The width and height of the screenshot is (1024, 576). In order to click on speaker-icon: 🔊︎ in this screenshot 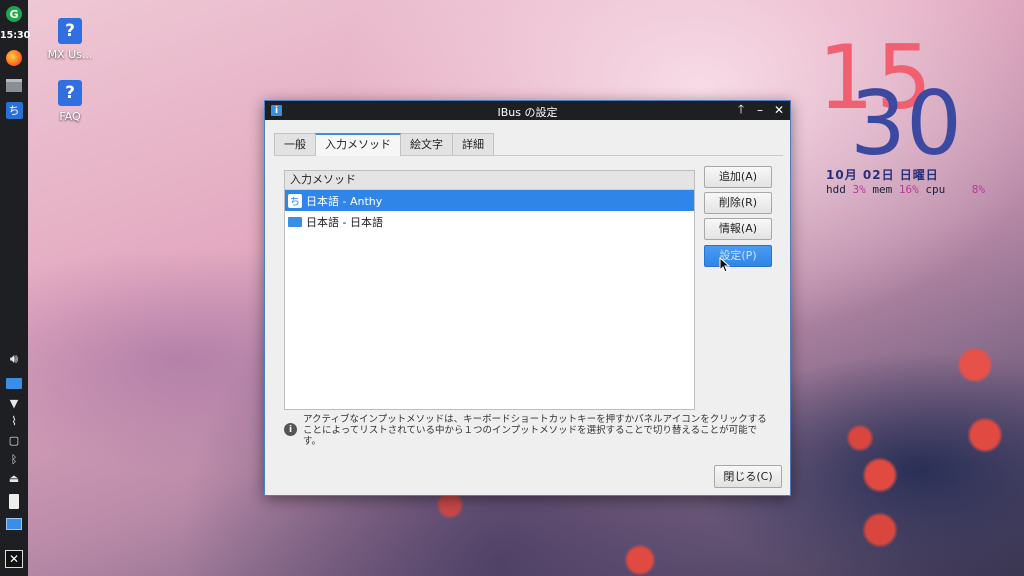, I will do `click(14, 359)`.